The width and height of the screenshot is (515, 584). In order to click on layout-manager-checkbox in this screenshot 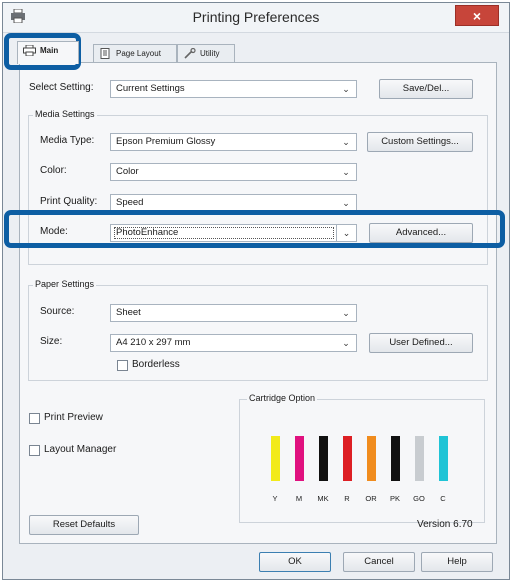, I will do `click(34, 450)`.